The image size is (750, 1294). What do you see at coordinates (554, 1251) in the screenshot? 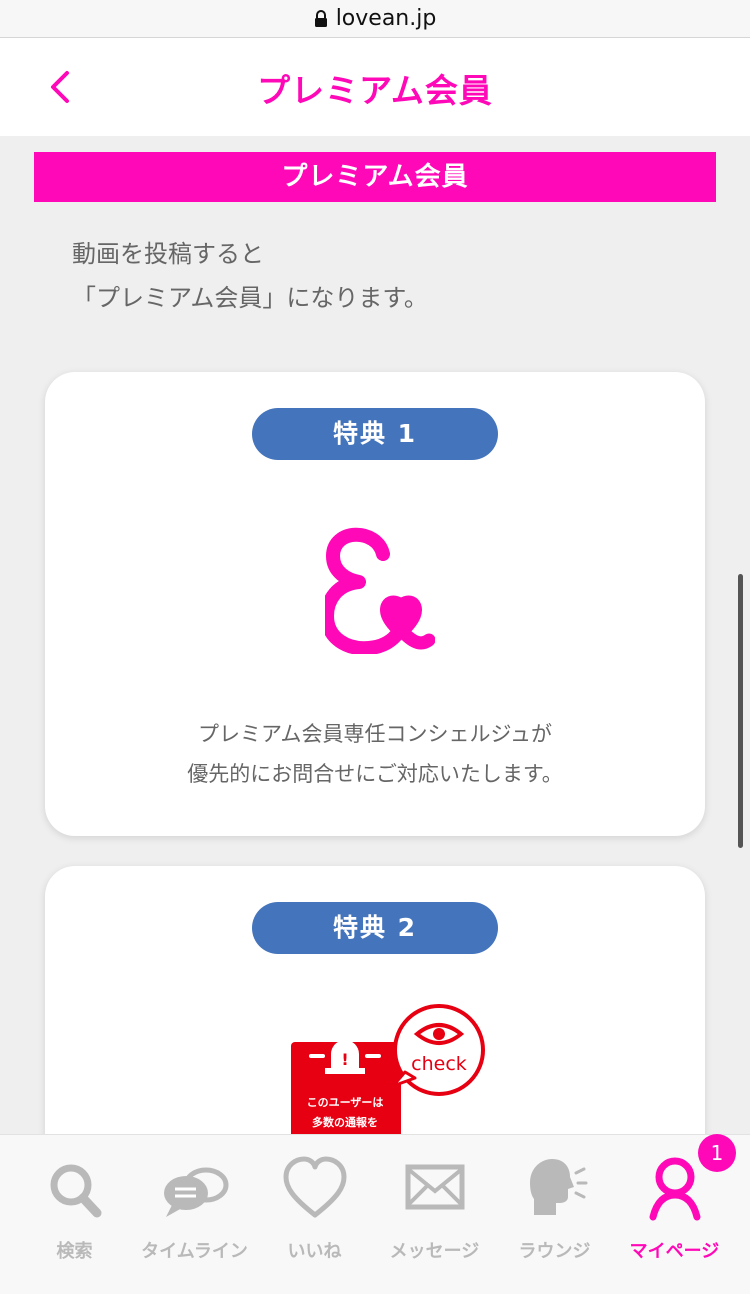
I see `nav-label-lounge: ラウンジ` at bounding box center [554, 1251].